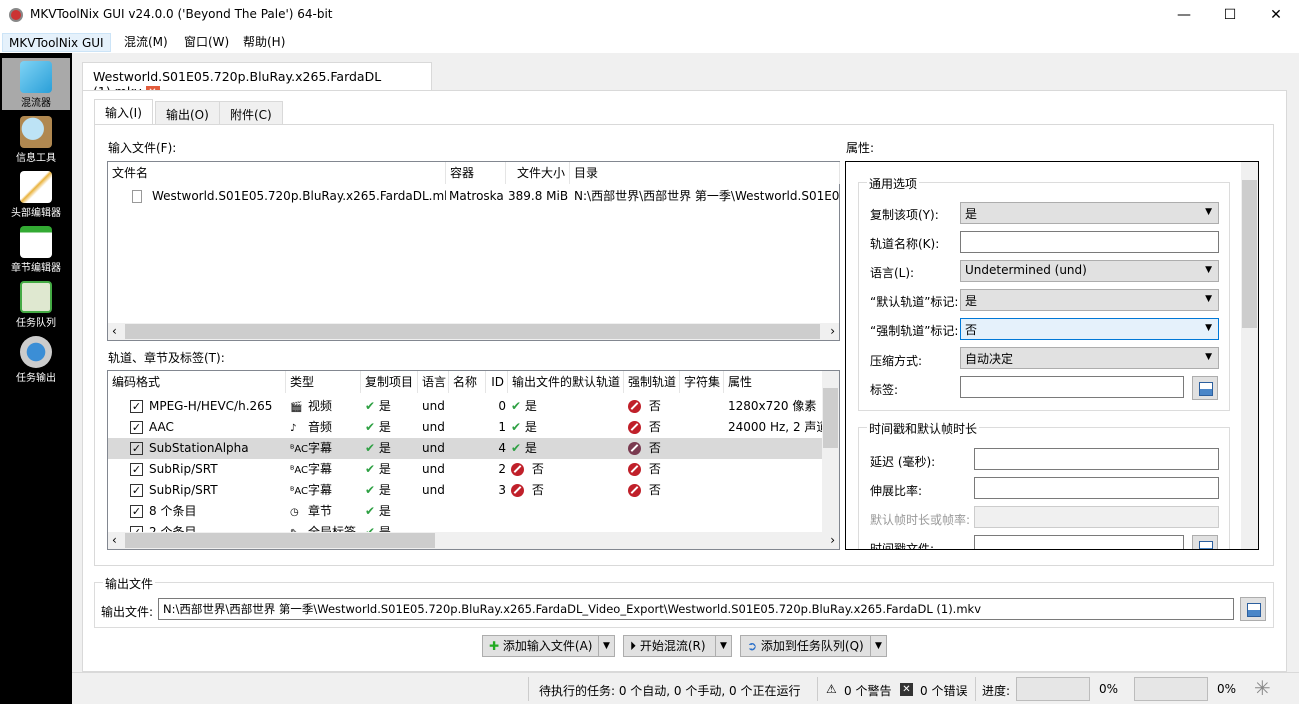 The image size is (1299, 704). What do you see at coordinates (1089, 329) in the screenshot?
I see `forced-track-select: 否` at bounding box center [1089, 329].